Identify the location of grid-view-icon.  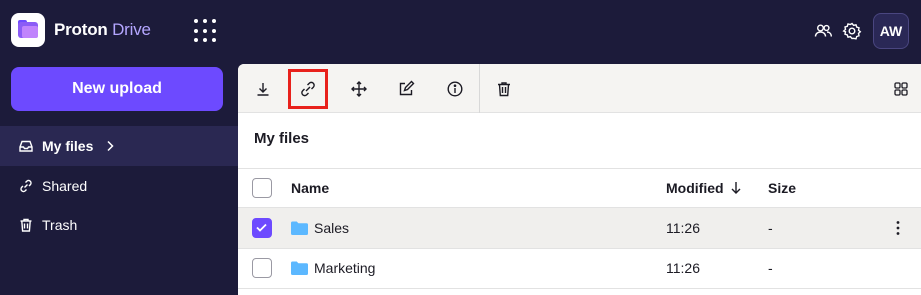
(901, 89).